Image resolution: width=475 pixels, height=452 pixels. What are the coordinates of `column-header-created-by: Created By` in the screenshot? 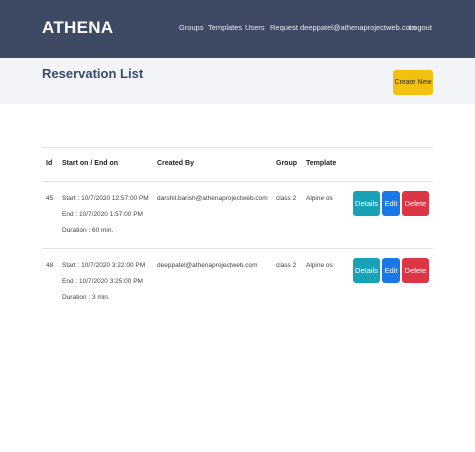 It's located at (175, 163).